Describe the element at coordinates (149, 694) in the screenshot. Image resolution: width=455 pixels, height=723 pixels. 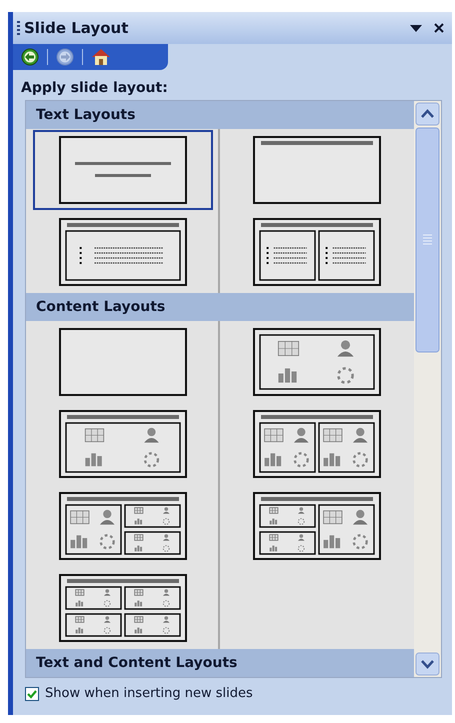
I see `checkbox-label: Show when inserting new slides` at that location.